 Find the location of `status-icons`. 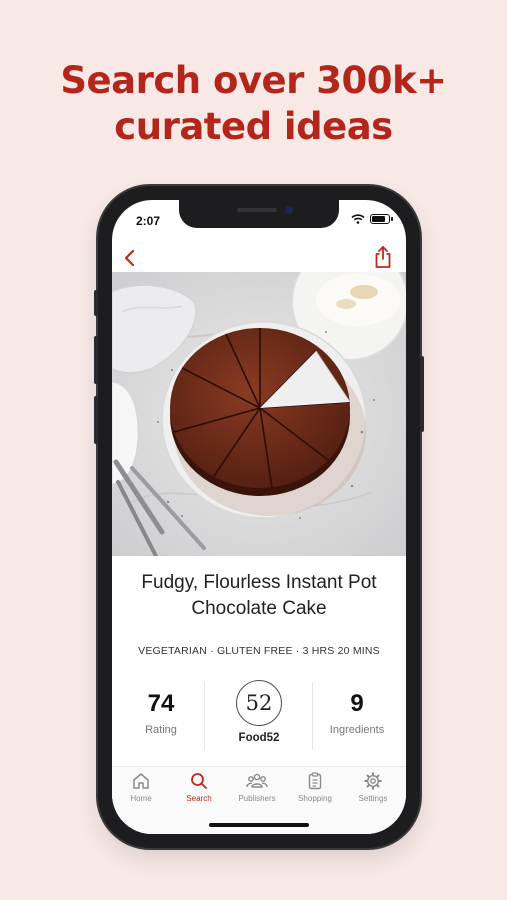

status-icons is located at coordinates (372, 219).